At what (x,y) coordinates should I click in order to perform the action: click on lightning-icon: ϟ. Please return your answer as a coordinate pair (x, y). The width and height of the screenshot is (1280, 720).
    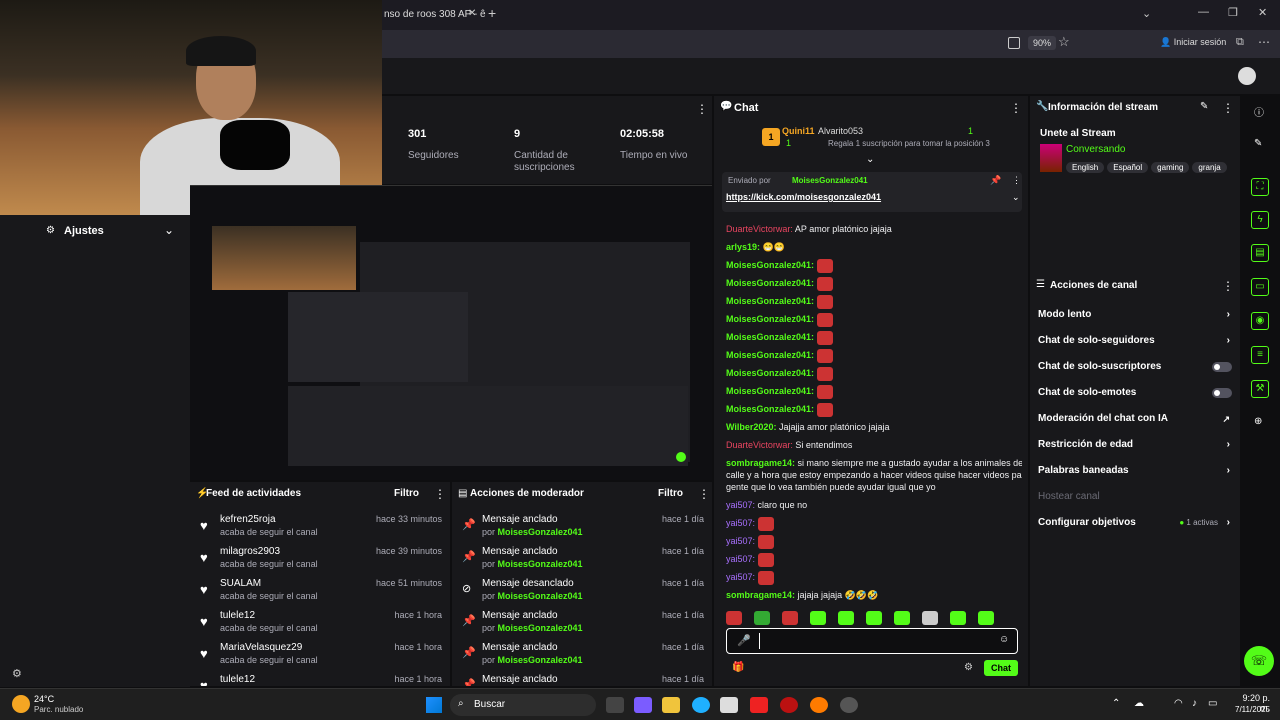
    Looking at the image, I should click on (1260, 220).